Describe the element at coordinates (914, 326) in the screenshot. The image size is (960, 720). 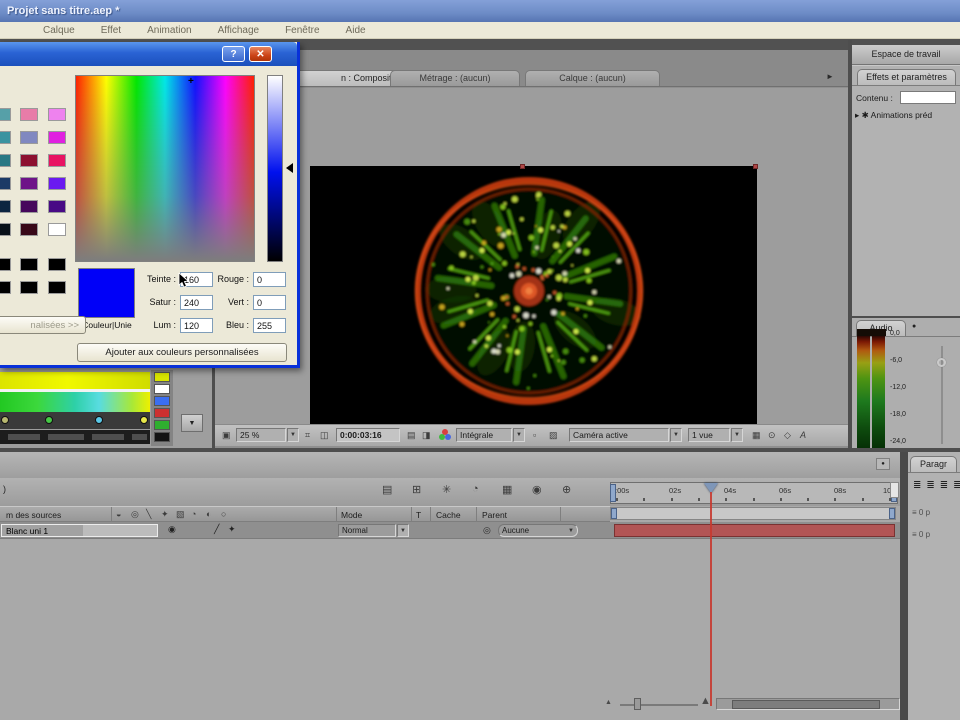
I see `audio-tab-menu-icon: ●` at that location.